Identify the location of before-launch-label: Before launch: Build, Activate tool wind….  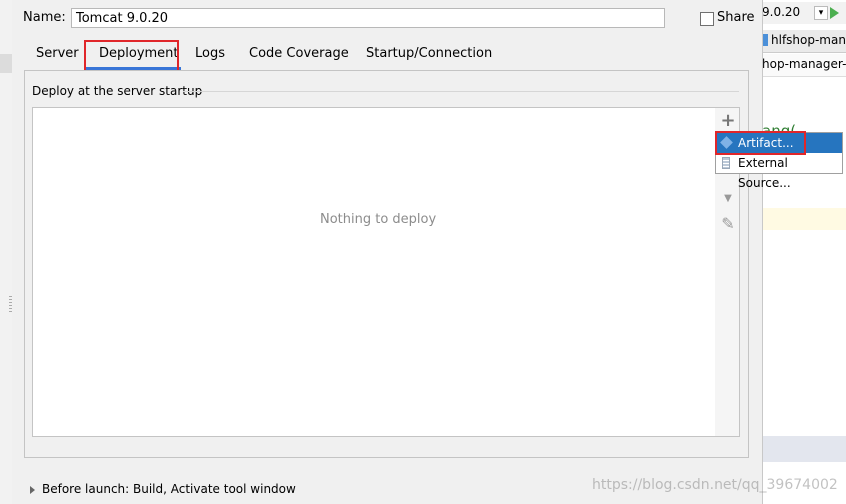
(169, 489).